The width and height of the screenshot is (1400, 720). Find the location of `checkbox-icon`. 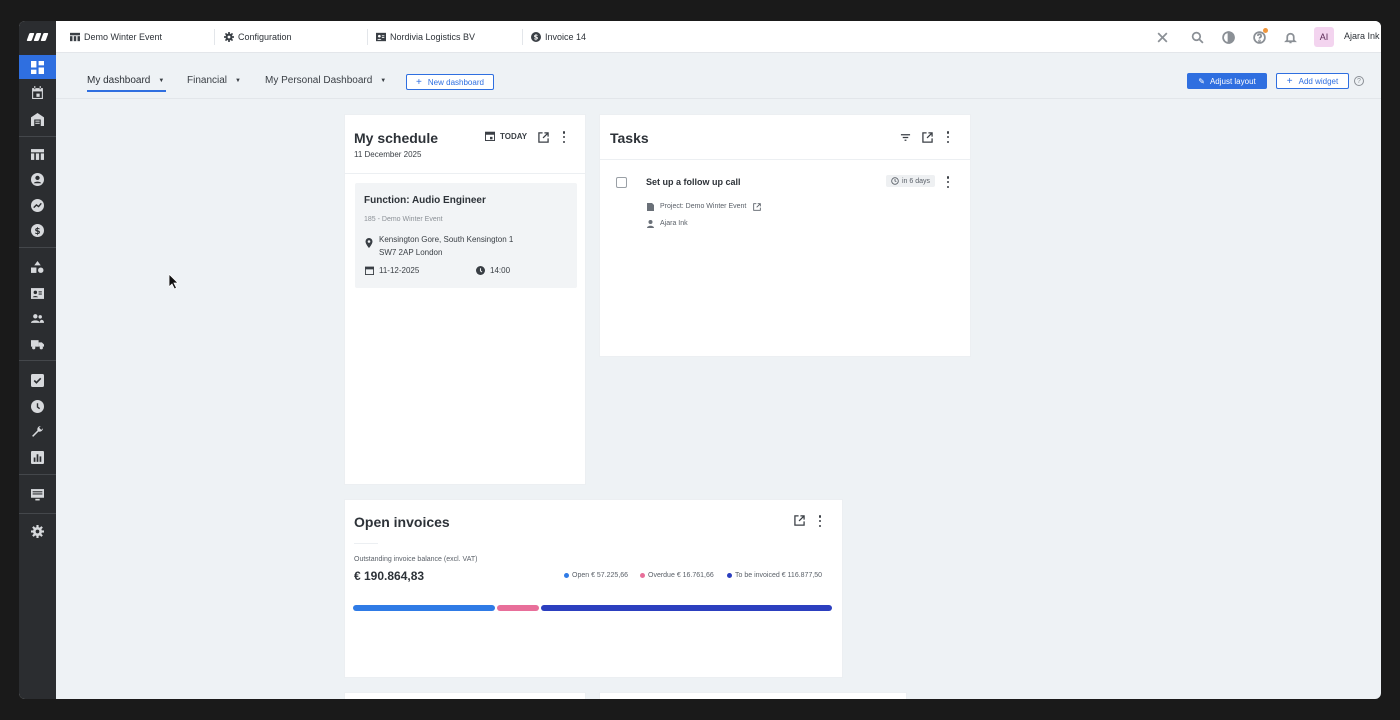

checkbox-icon is located at coordinates (37, 380).